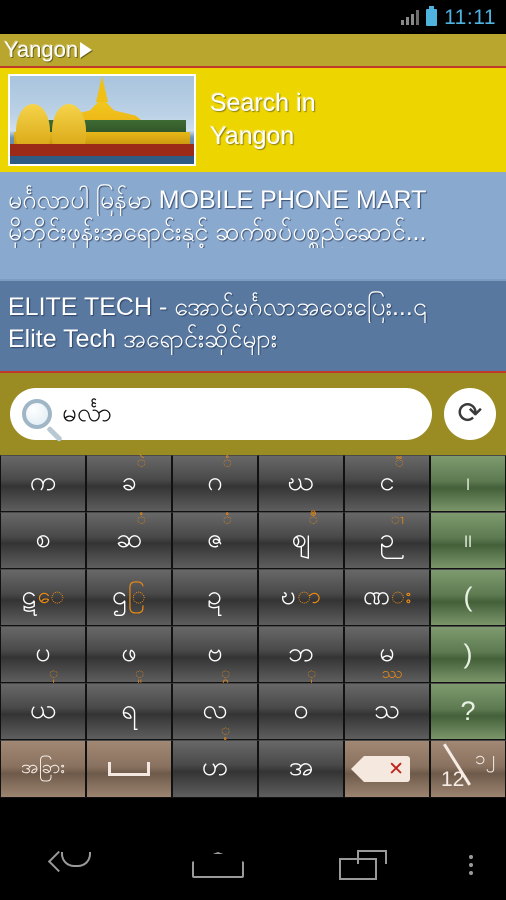 The height and width of the screenshot is (900, 506). What do you see at coordinates (215, 766) in the screenshot?
I see `key-label: ဟ` at bounding box center [215, 766].